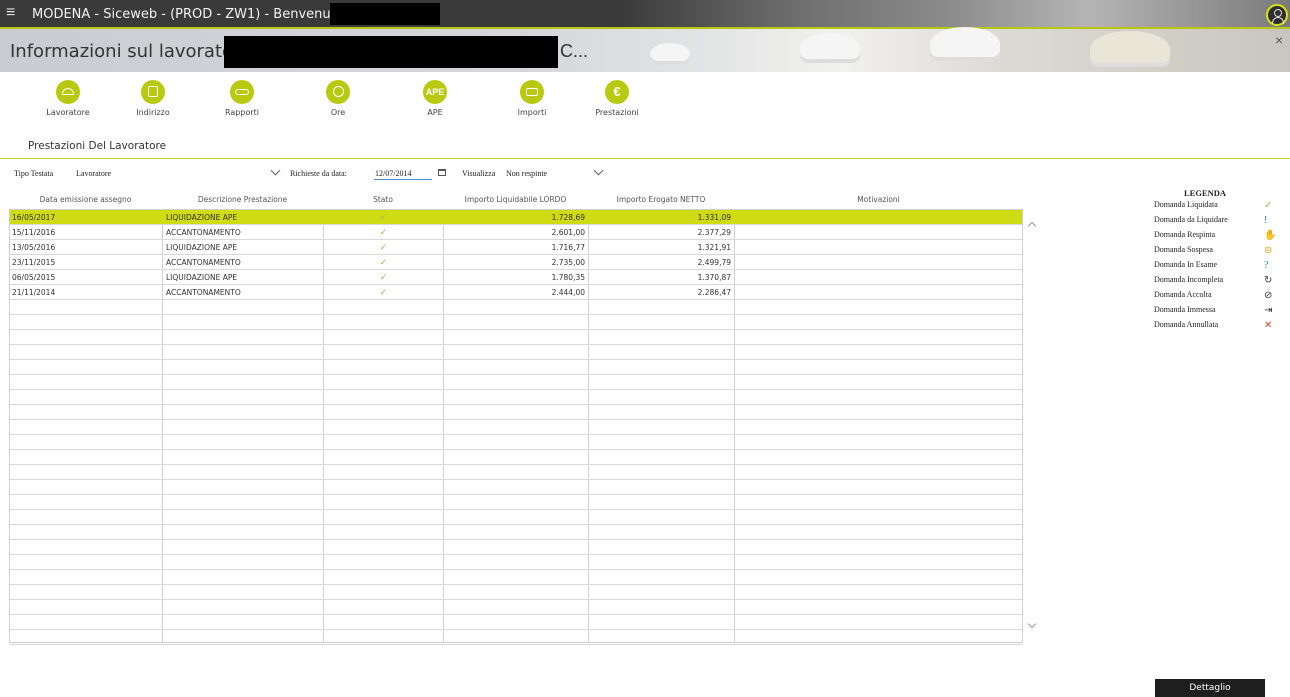 The image size is (1290, 697). I want to click on exclamation-icon: !, so click(1266, 220).